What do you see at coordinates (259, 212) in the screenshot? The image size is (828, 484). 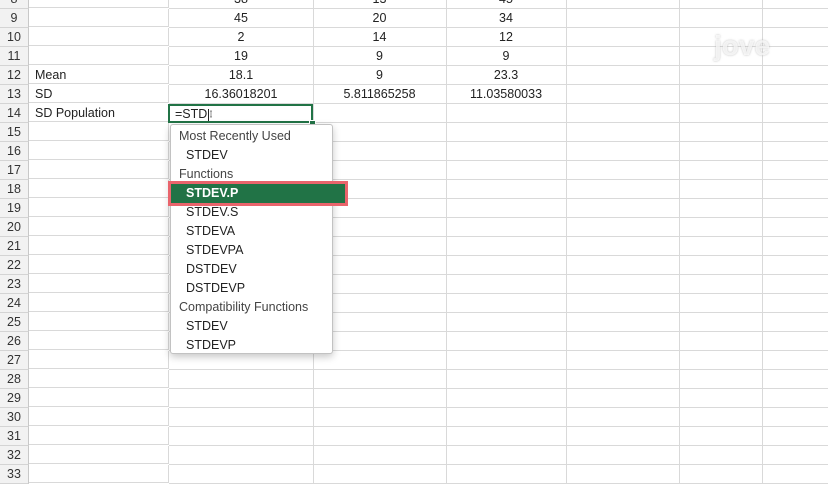 I see `menu-item-stdev-s: STDEV.S` at bounding box center [259, 212].